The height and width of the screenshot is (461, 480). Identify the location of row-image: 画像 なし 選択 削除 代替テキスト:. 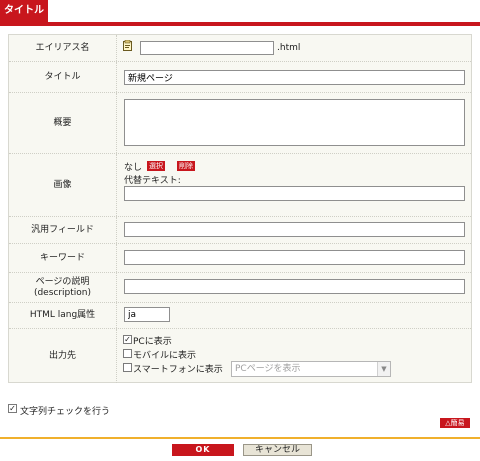
(240, 185).